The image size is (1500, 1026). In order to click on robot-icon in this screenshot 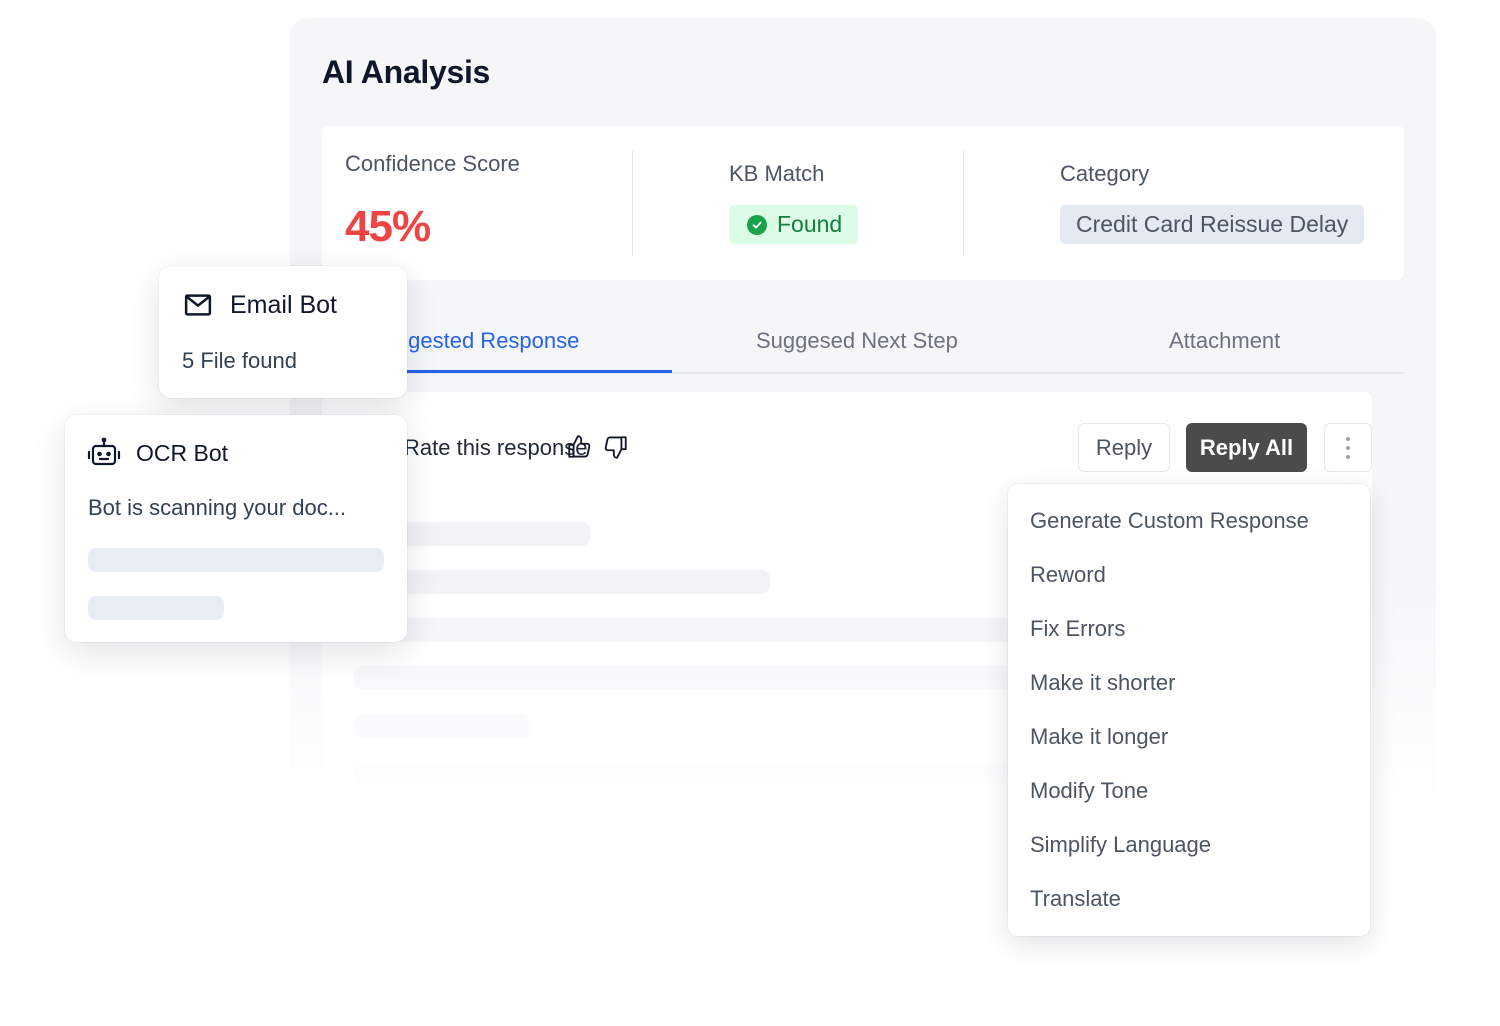, I will do `click(104, 453)`.